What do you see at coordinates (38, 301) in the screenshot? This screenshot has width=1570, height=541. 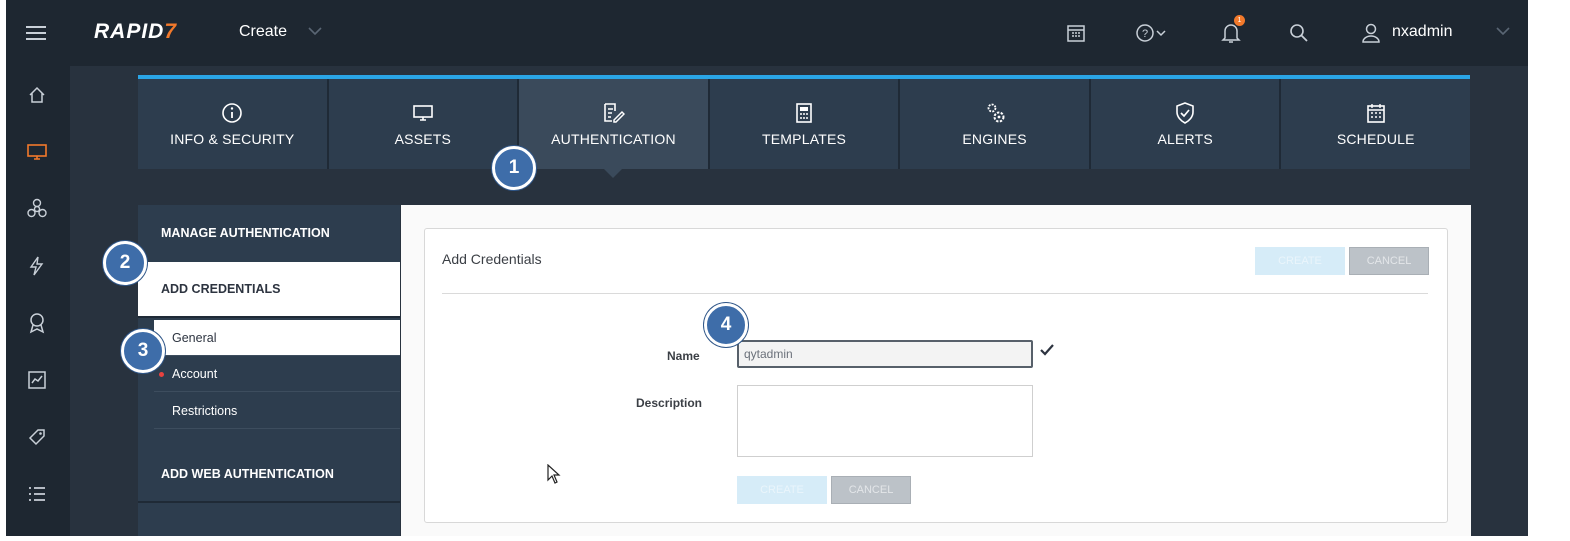 I see `left-nav` at bounding box center [38, 301].